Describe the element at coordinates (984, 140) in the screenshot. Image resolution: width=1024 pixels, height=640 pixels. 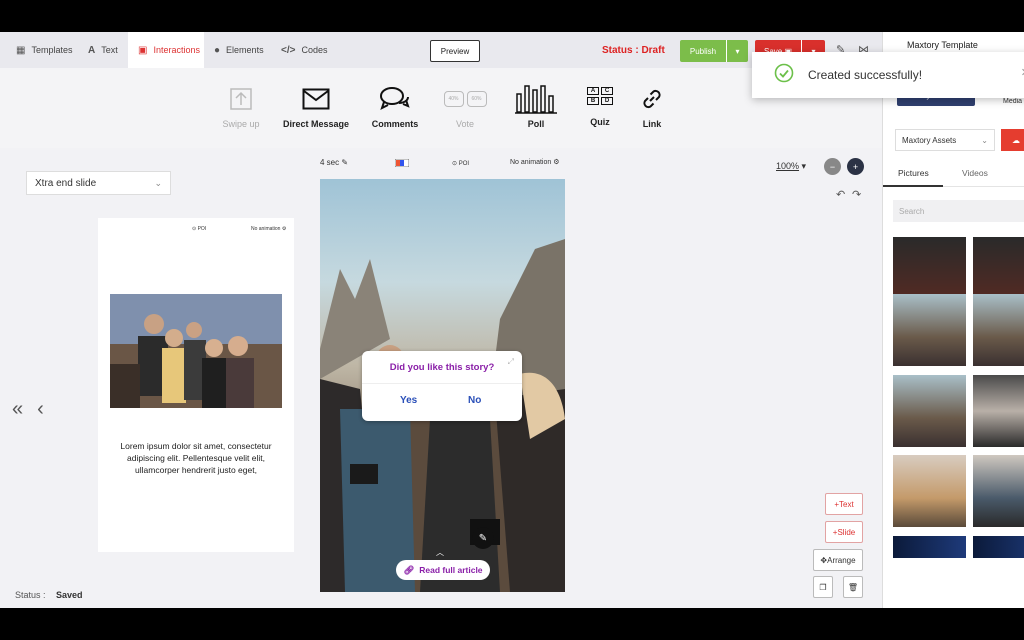
I see `chevron-down-icon: ⌄` at that location.